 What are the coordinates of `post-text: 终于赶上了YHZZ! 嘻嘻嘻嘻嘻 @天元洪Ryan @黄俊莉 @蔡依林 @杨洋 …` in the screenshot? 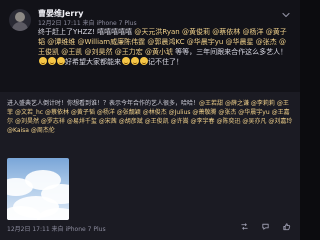 It's located at (164, 47).